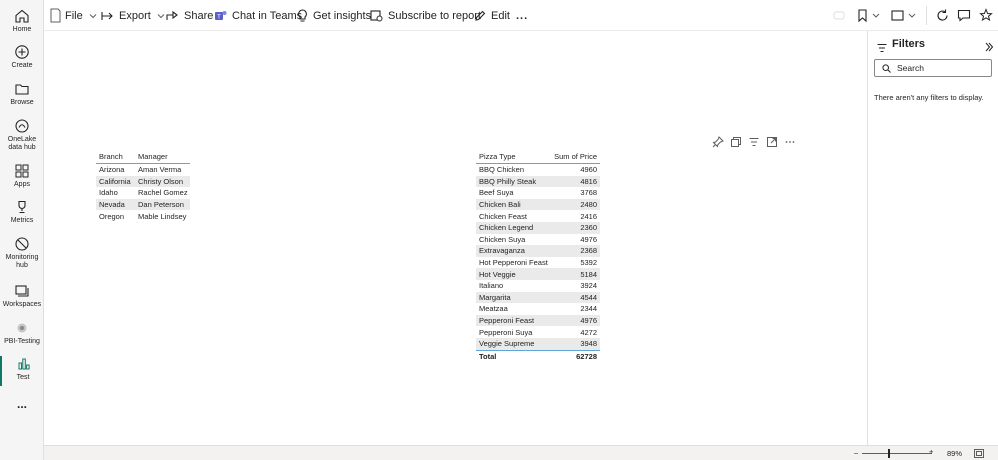  What do you see at coordinates (931, 451) in the screenshot?
I see `zoom-in-button: +` at bounding box center [931, 451].